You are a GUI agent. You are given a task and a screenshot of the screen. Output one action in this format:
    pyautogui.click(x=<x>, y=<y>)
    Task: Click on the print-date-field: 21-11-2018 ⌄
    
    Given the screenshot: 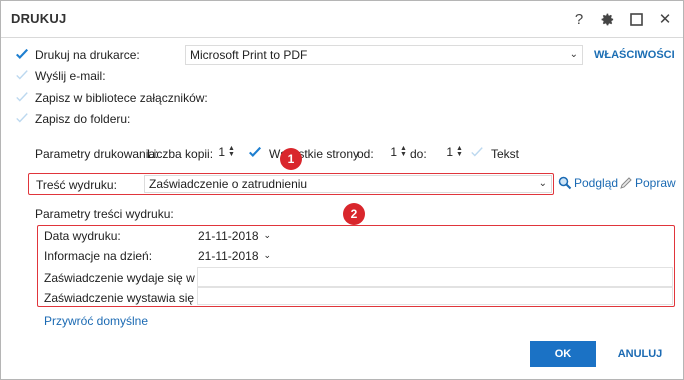 What is the action you would take?
    pyautogui.click(x=234, y=235)
    